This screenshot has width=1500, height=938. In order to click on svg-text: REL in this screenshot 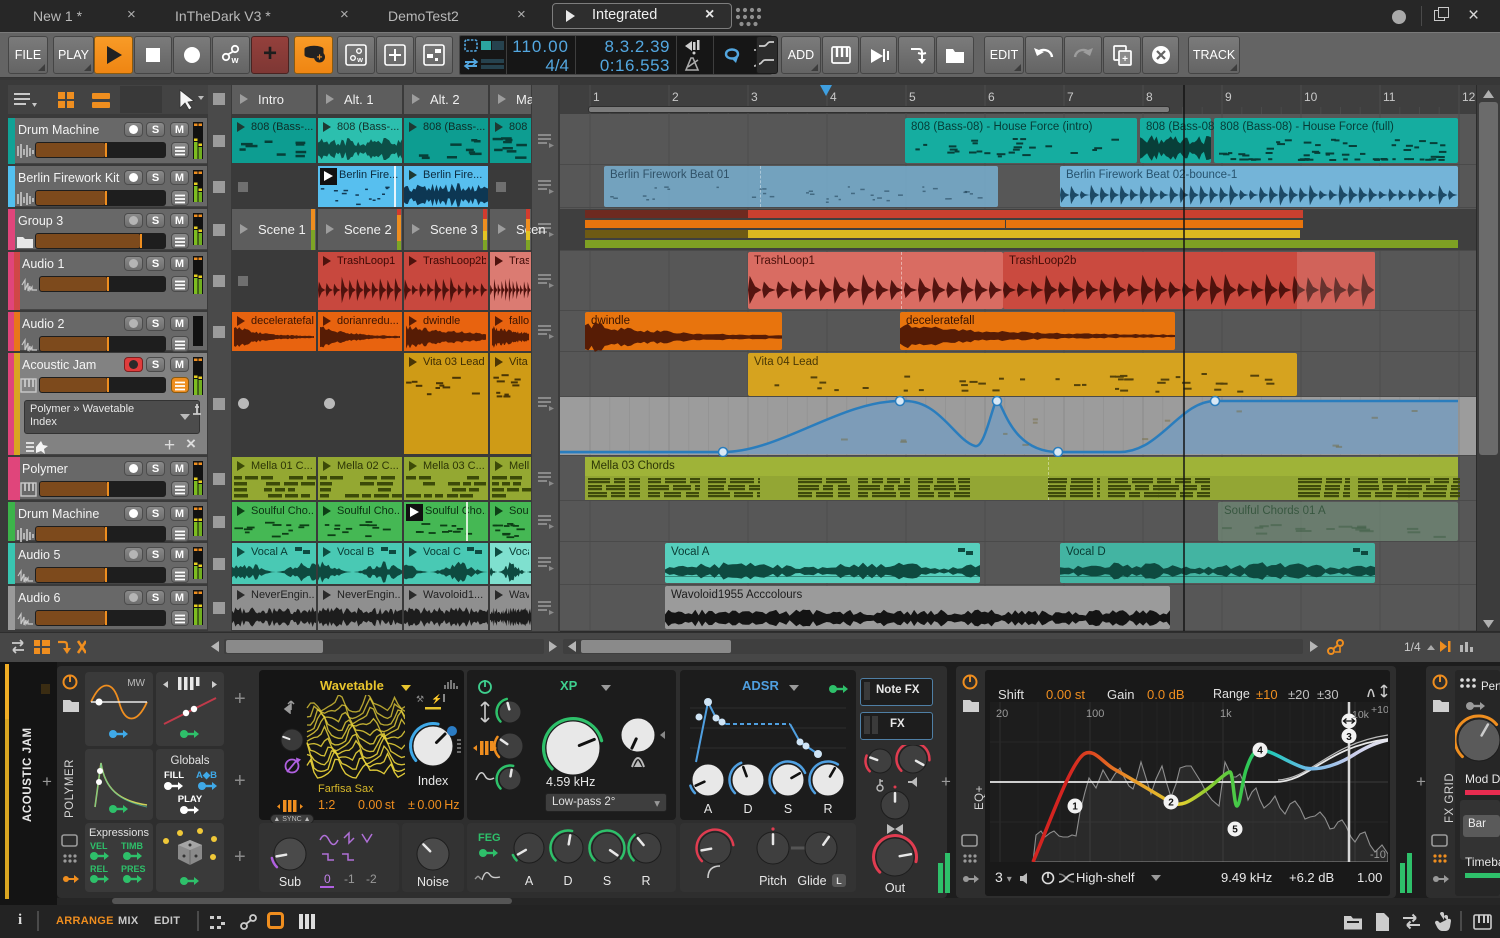, I will do `click(99, 869)`.